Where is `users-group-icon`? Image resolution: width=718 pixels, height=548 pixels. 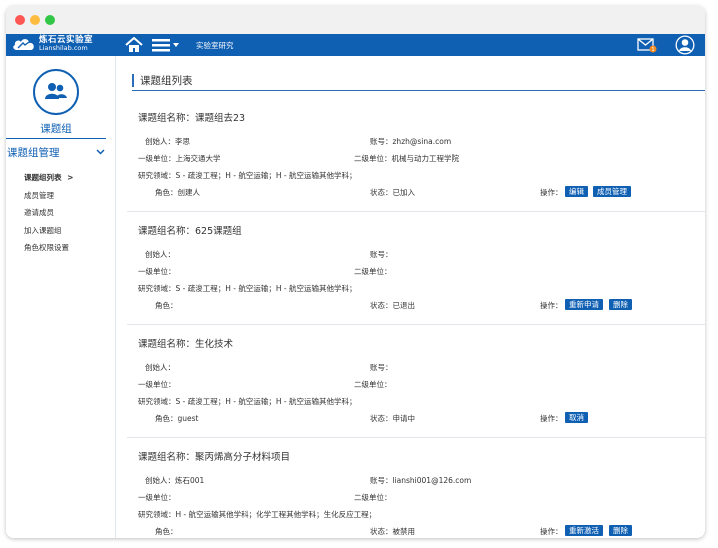 users-group-icon is located at coordinates (56, 91).